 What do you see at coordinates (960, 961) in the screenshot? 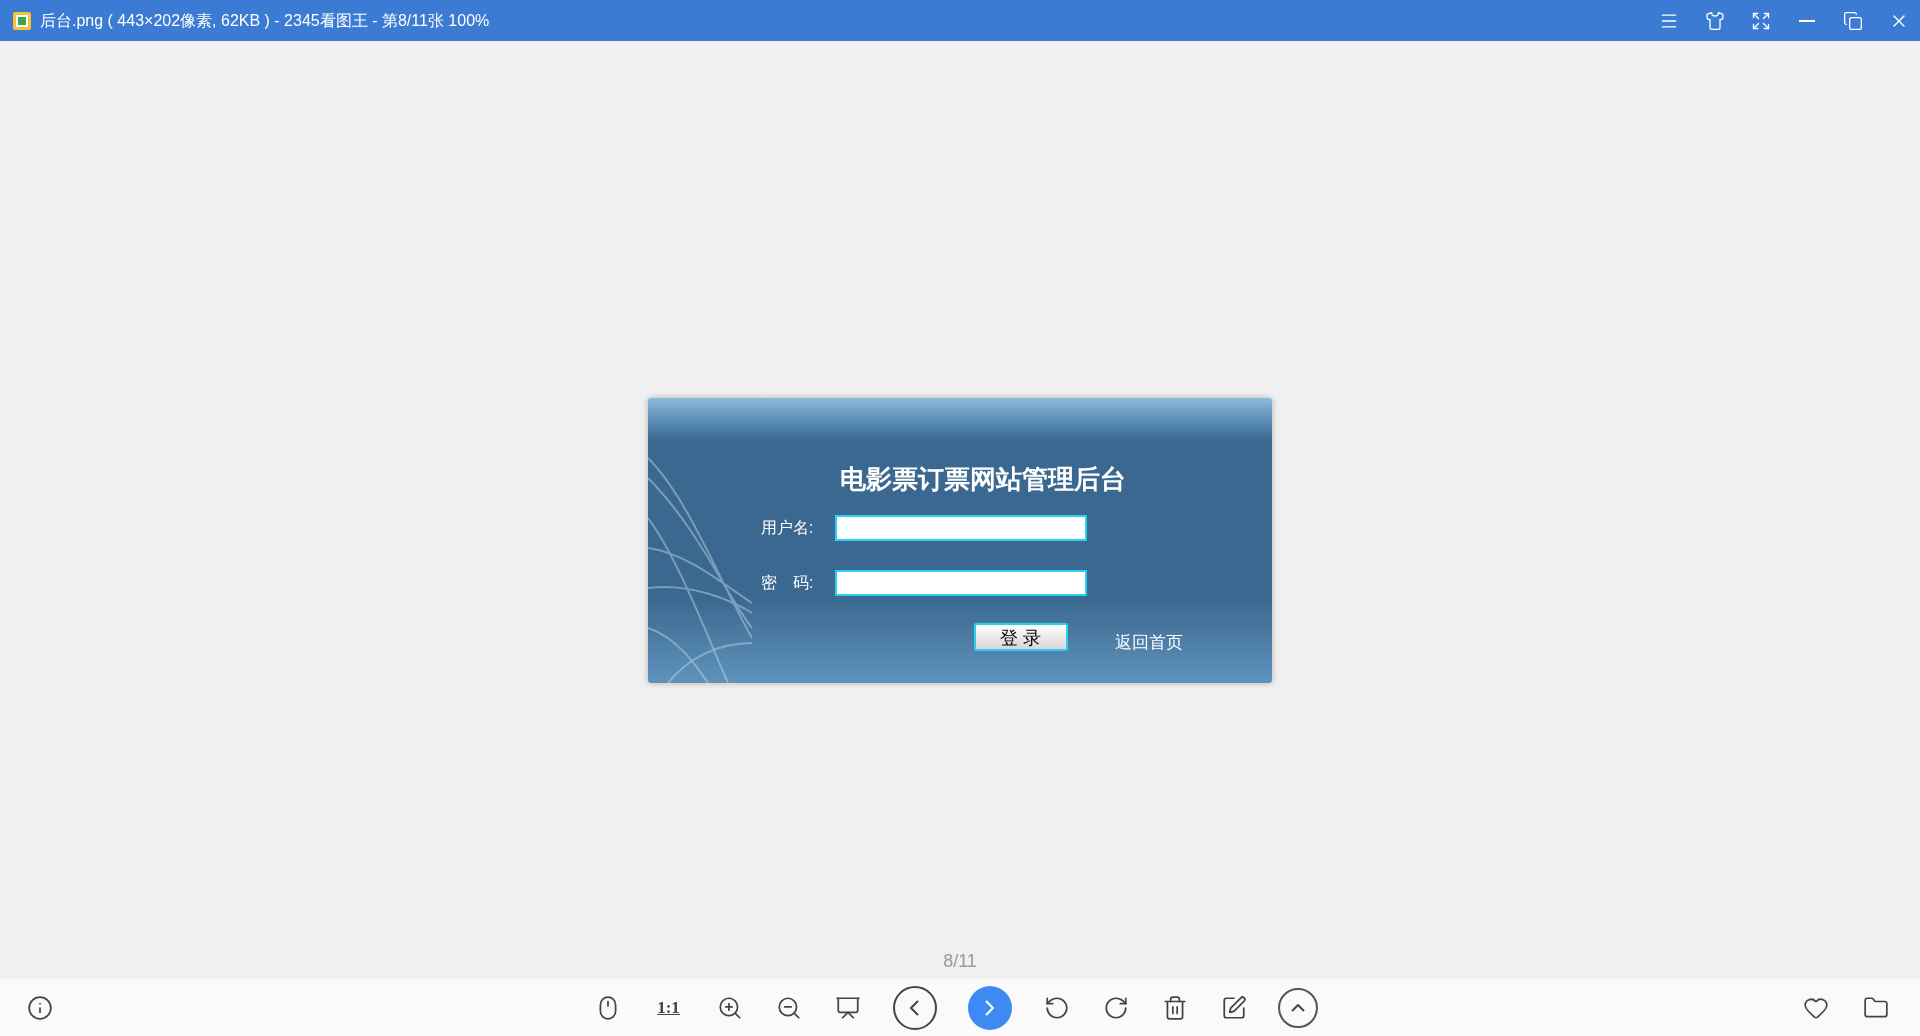
I see `page-counter: 8/11` at bounding box center [960, 961].